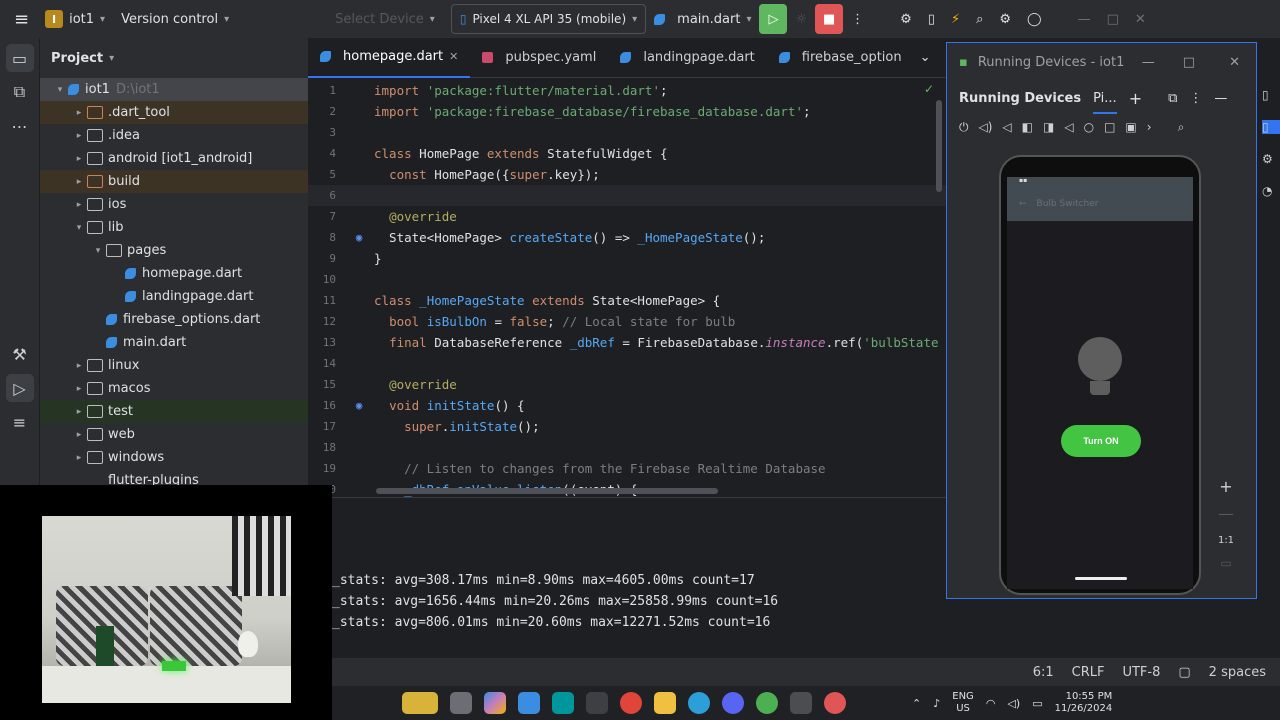  What do you see at coordinates (936, 703) in the screenshot?
I see `mic-icon: ♪` at bounding box center [936, 703].